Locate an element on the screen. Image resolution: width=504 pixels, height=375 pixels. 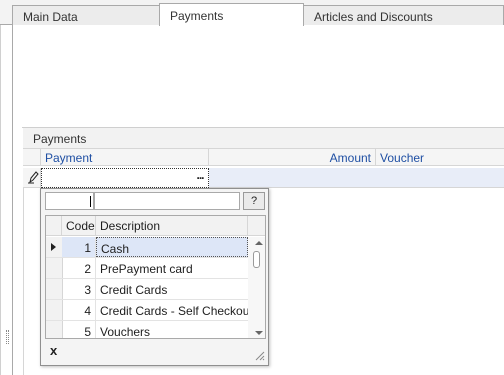
item-description: PrePayment card is located at coordinates (146, 269).